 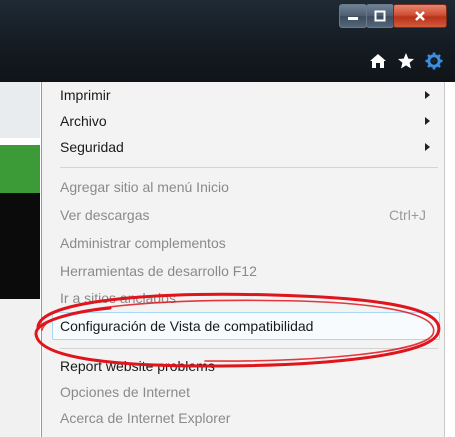 I want to click on menu-item-shortcut: Ctrl+J, so click(x=407, y=215).